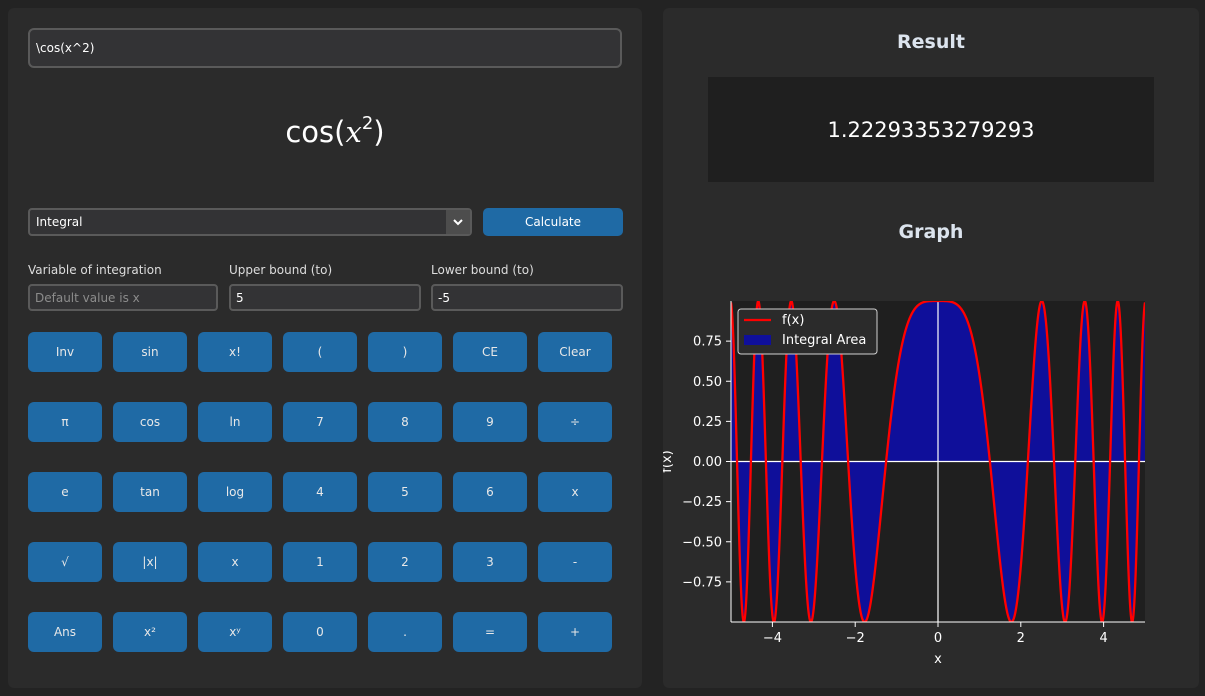 The width and height of the screenshot is (1205, 696). What do you see at coordinates (490, 492) in the screenshot?
I see `key-6: 6` at bounding box center [490, 492].